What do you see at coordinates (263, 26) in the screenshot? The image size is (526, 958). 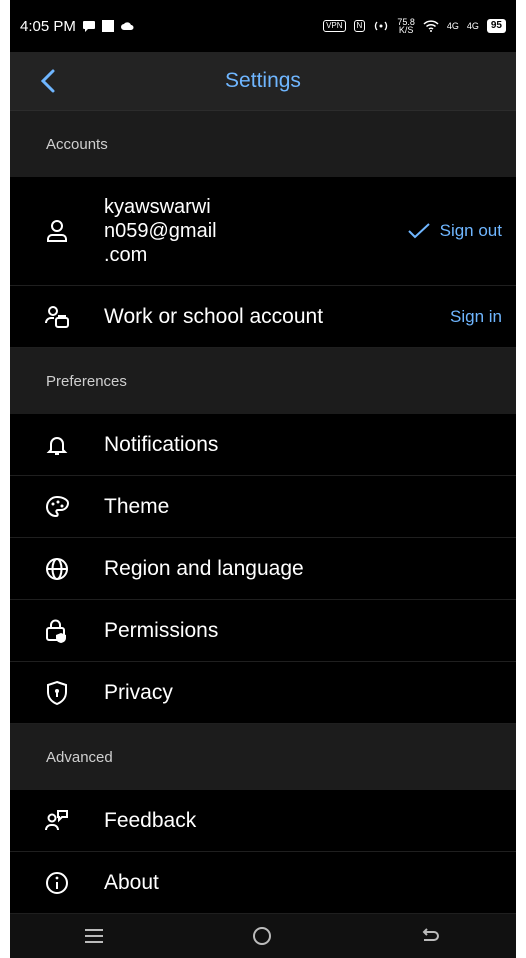 I see `status-bar: 4:05 PM VPN N 75.8 K/S 4G 4G 95` at bounding box center [263, 26].